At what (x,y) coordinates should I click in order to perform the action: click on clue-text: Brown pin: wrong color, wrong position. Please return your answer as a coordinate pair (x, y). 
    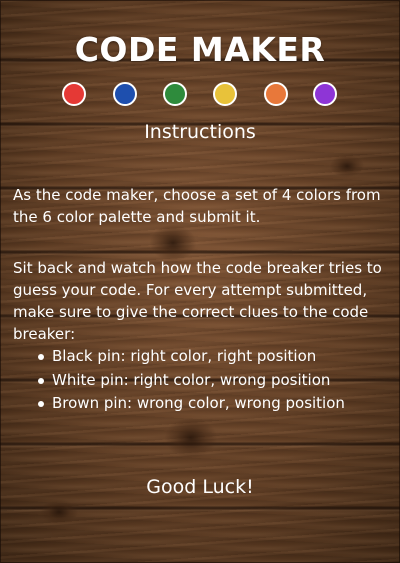
    Looking at the image, I should click on (198, 403).